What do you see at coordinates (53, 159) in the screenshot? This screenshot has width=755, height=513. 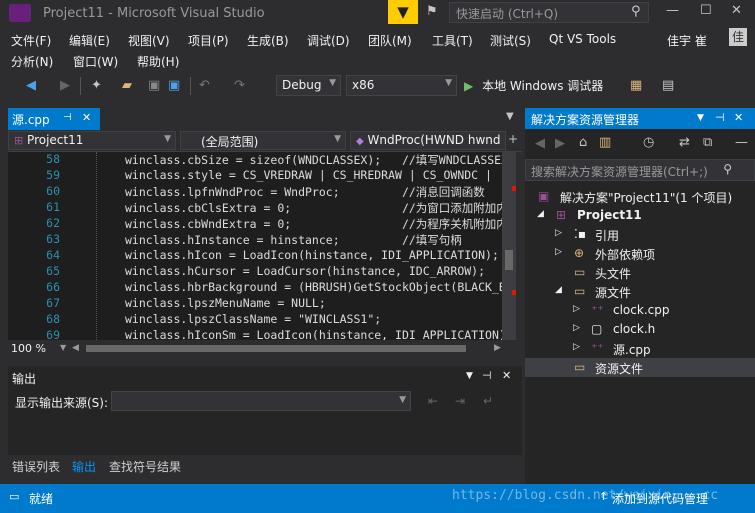 I see `line-number: 58` at bounding box center [53, 159].